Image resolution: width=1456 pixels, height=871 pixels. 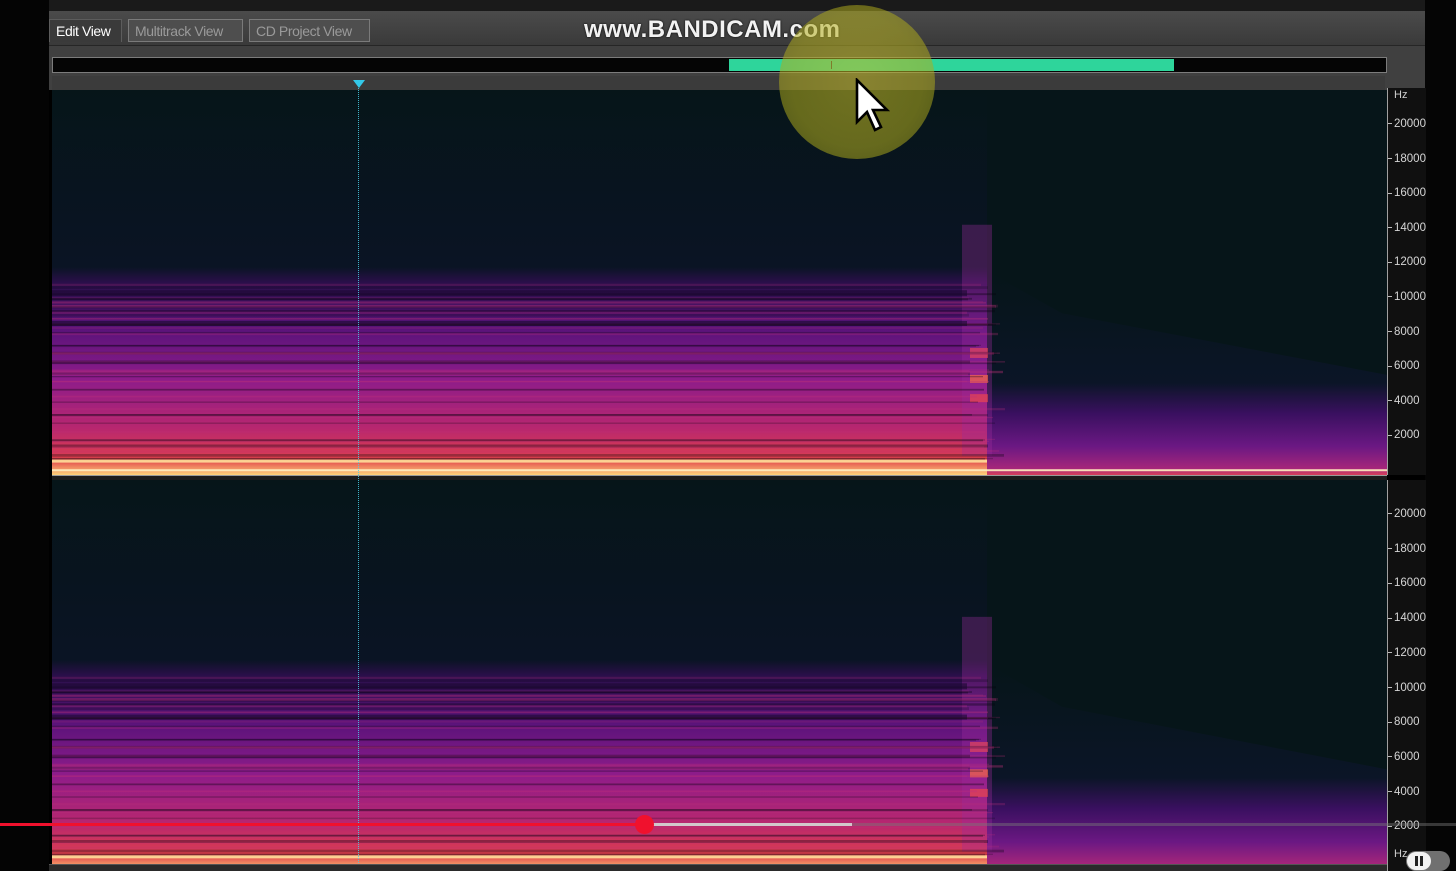 What do you see at coordinates (24, 435) in the screenshot?
I see `left-letterbox` at bounding box center [24, 435].